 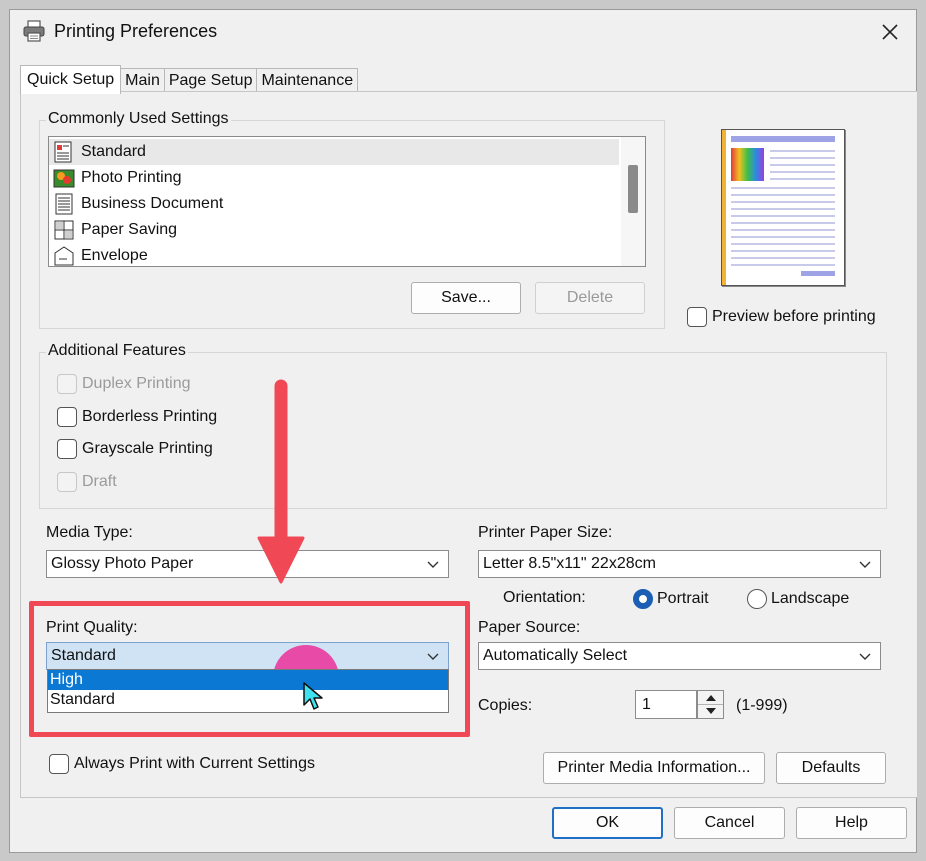 What do you see at coordinates (114, 255) in the screenshot?
I see `list-item-label: Envelope` at bounding box center [114, 255].